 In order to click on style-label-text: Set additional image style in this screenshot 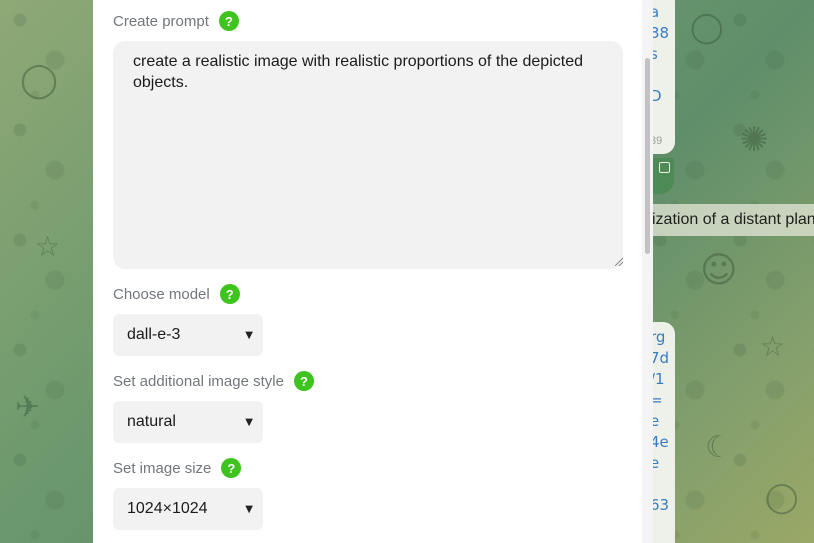, I will do `click(198, 381)`.